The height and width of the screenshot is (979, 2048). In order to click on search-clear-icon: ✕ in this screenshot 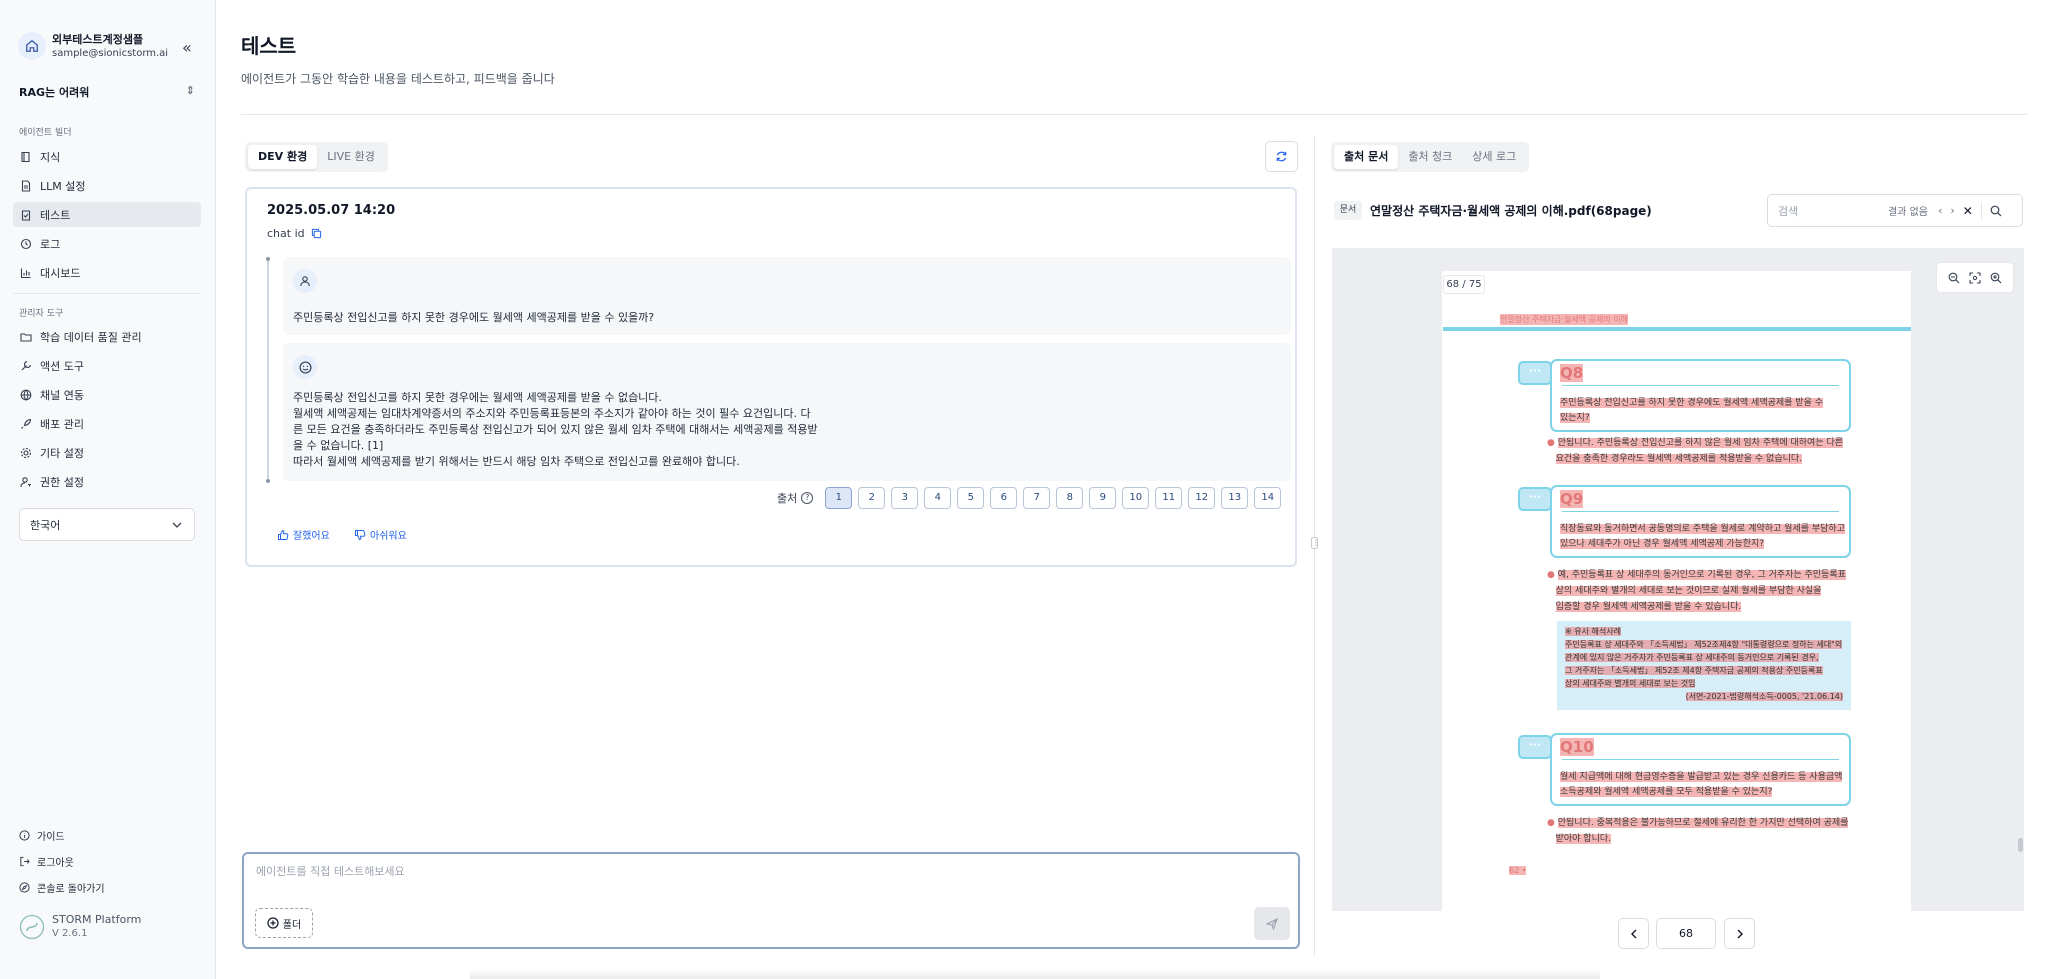, I will do `click(1968, 211)`.